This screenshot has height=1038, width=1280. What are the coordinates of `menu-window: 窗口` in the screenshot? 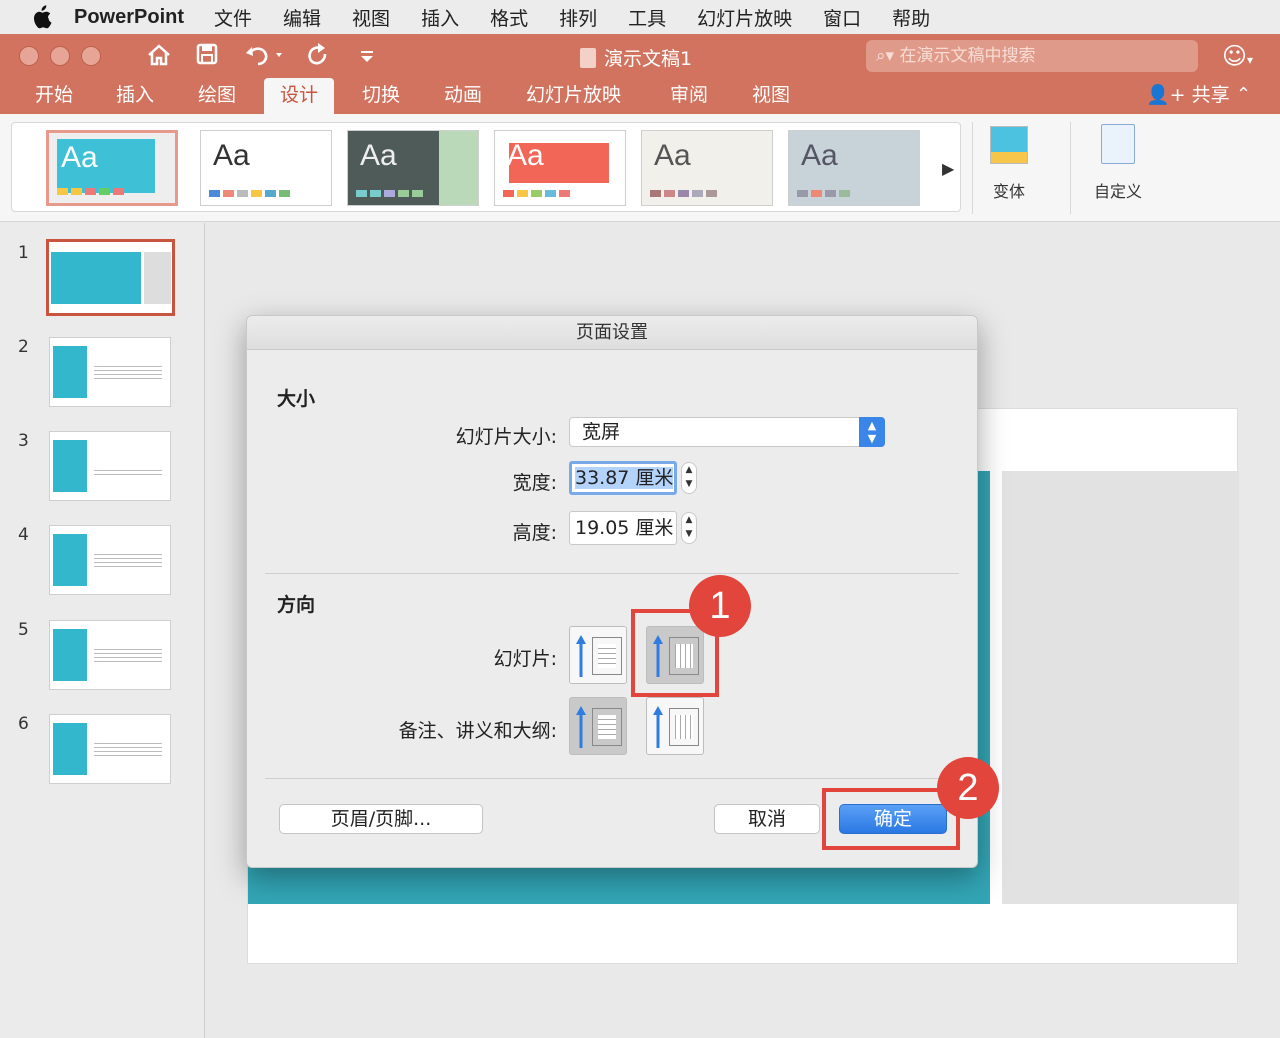 It's located at (842, 17).